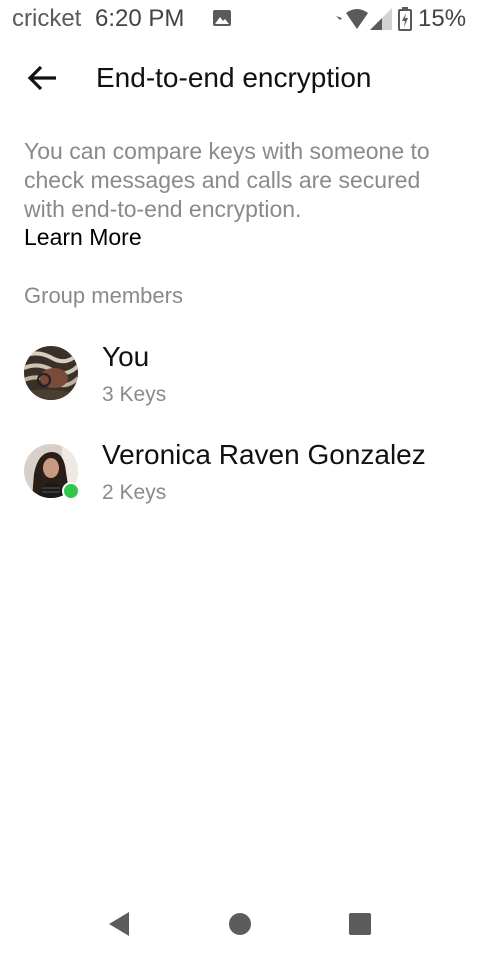 Image resolution: width=480 pixels, height=960 pixels. Describe the element at coordinates (442, 18) in the screenshot. I see `battery-percent: 15%` at that location.